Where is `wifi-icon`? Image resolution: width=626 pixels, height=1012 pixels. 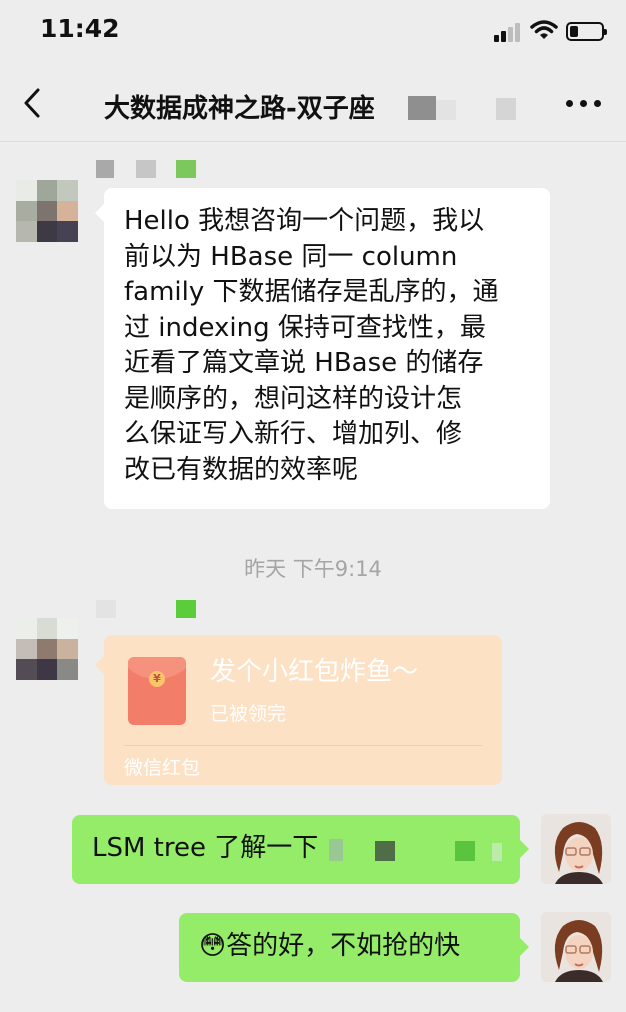 wifi-icon is located at coordinates (544, 29).